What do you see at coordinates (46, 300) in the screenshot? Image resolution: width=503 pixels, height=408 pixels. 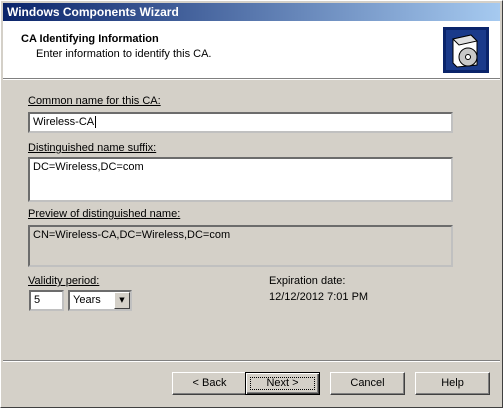 I see `validity-value-input: 5` at bounding box center [46, 300].